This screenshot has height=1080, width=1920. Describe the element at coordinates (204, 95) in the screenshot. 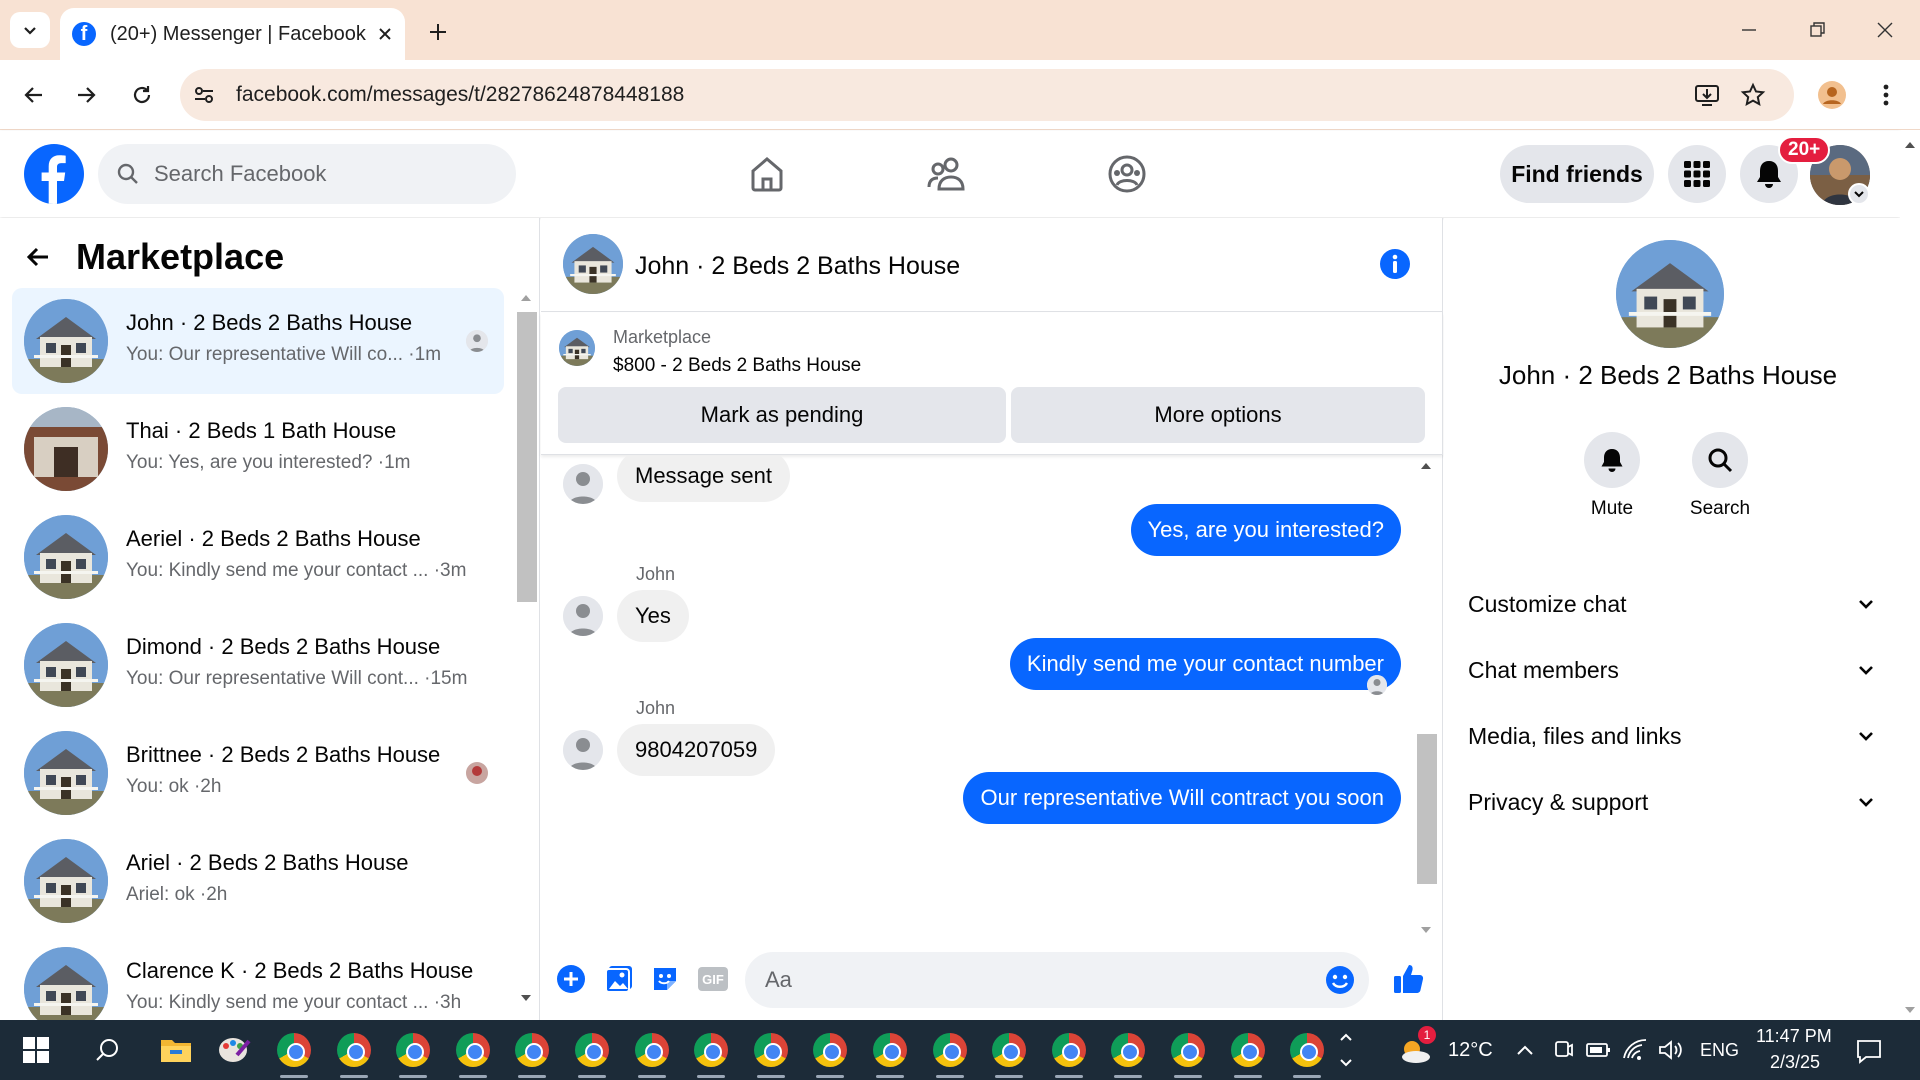

I see `site-settings-icon` at that location.